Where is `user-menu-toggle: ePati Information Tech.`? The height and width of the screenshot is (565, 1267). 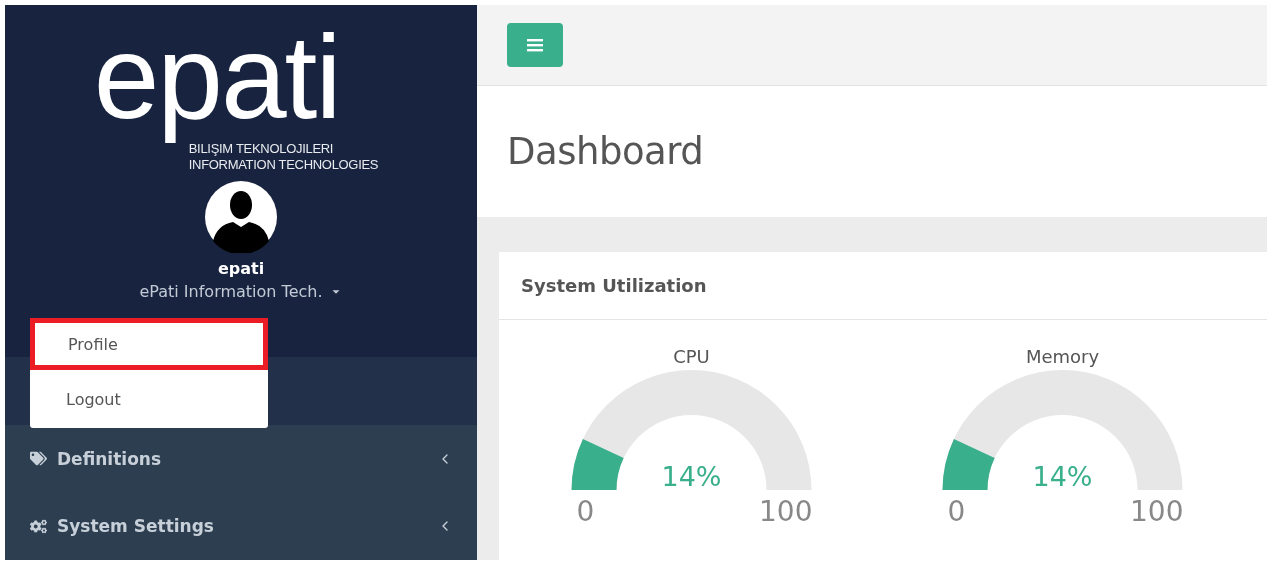
user-menu-toggle: ePati Information Tech. is located at coordinates (241, 291).